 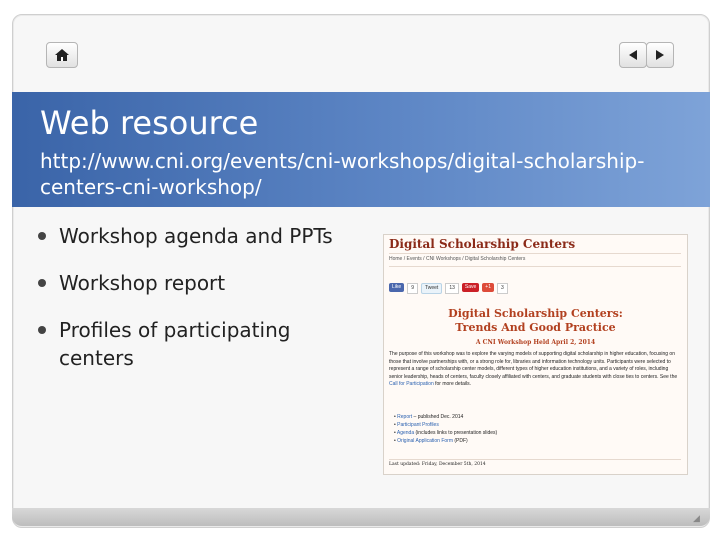 I want to click on arrow-right-icon, so click(x=660, y=55).